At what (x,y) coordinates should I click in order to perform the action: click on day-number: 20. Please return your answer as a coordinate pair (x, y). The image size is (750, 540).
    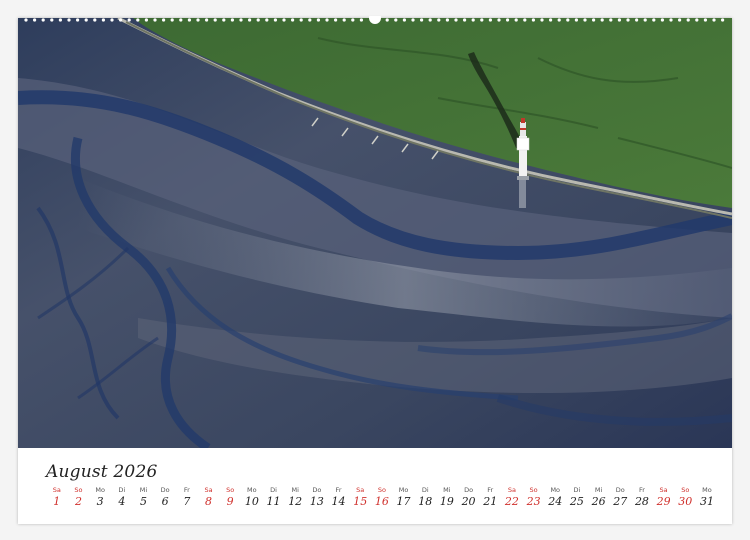
    Looking at the image, I should click on (468, 501).